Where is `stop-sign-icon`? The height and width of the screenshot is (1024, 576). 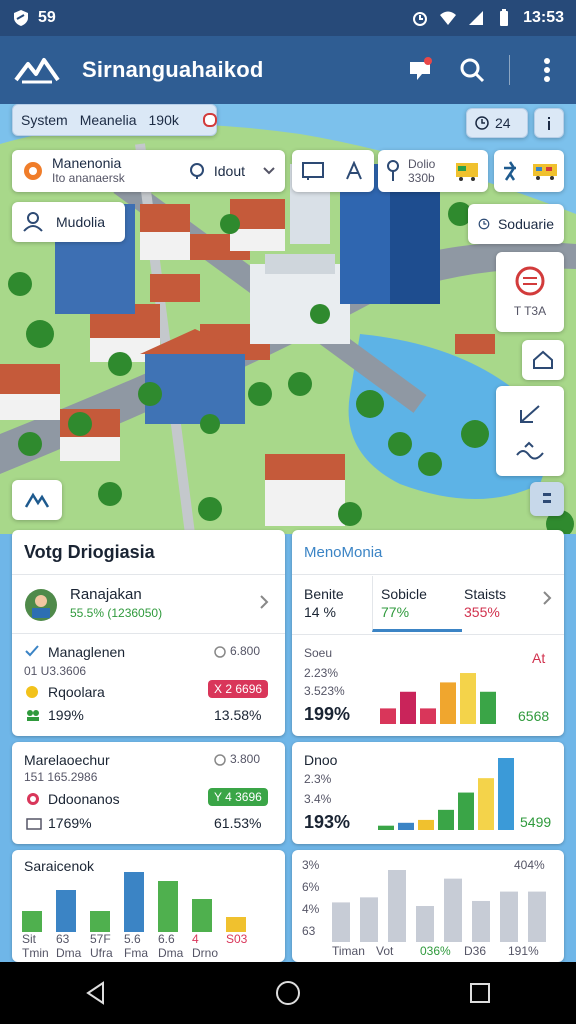
stop-sign-icon is located at coordinates (530, 281).